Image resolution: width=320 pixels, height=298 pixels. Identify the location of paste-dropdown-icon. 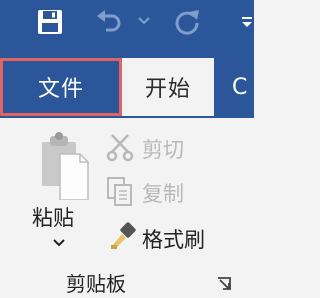
(59, 243).